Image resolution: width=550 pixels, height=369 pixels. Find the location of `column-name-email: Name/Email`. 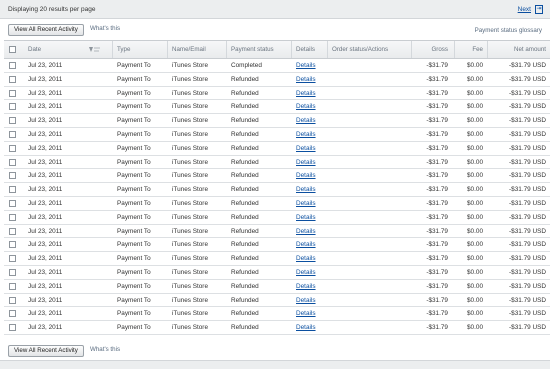

column-name-email: Name/Email is located at coordinates (189, 49).